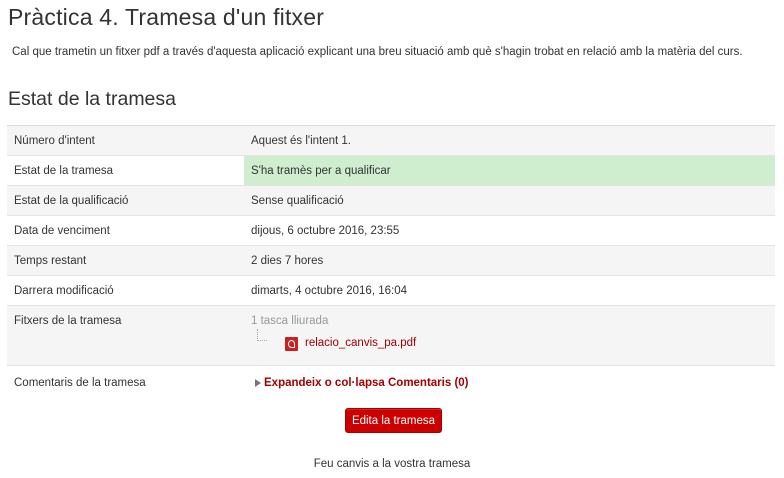 The width and height of the screenshot is (784, 478). Describe the element at coordinates (360, 383) in the screenshot. I see `comments-toggle-link: Expandeix o col·lapsa Comentaris (0)` at that location.